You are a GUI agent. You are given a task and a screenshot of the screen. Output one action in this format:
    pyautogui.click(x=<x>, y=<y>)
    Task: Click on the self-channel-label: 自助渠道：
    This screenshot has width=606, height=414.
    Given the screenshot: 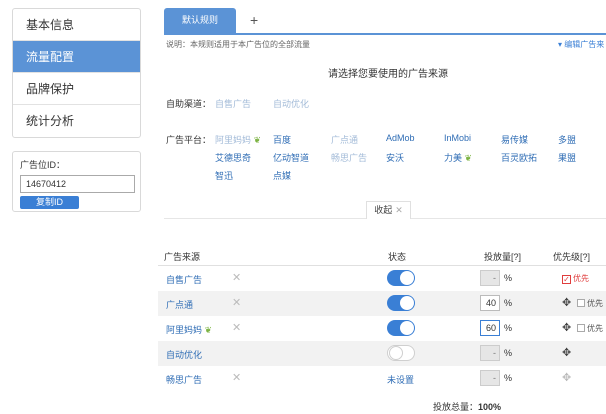 What is the action you would take?
    pyautogui.click(x=189, y=104)
    